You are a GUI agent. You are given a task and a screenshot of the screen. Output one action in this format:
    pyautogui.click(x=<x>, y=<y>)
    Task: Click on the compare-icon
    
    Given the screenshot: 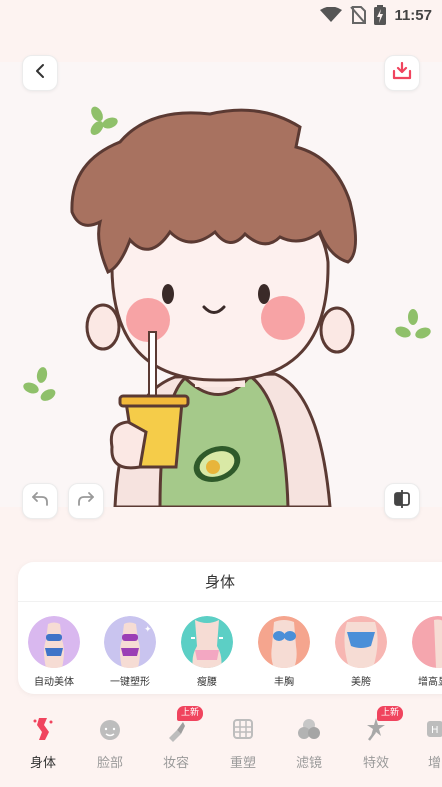 What is the action you would take?
    pyautogui.click(x=402, y=501)
    